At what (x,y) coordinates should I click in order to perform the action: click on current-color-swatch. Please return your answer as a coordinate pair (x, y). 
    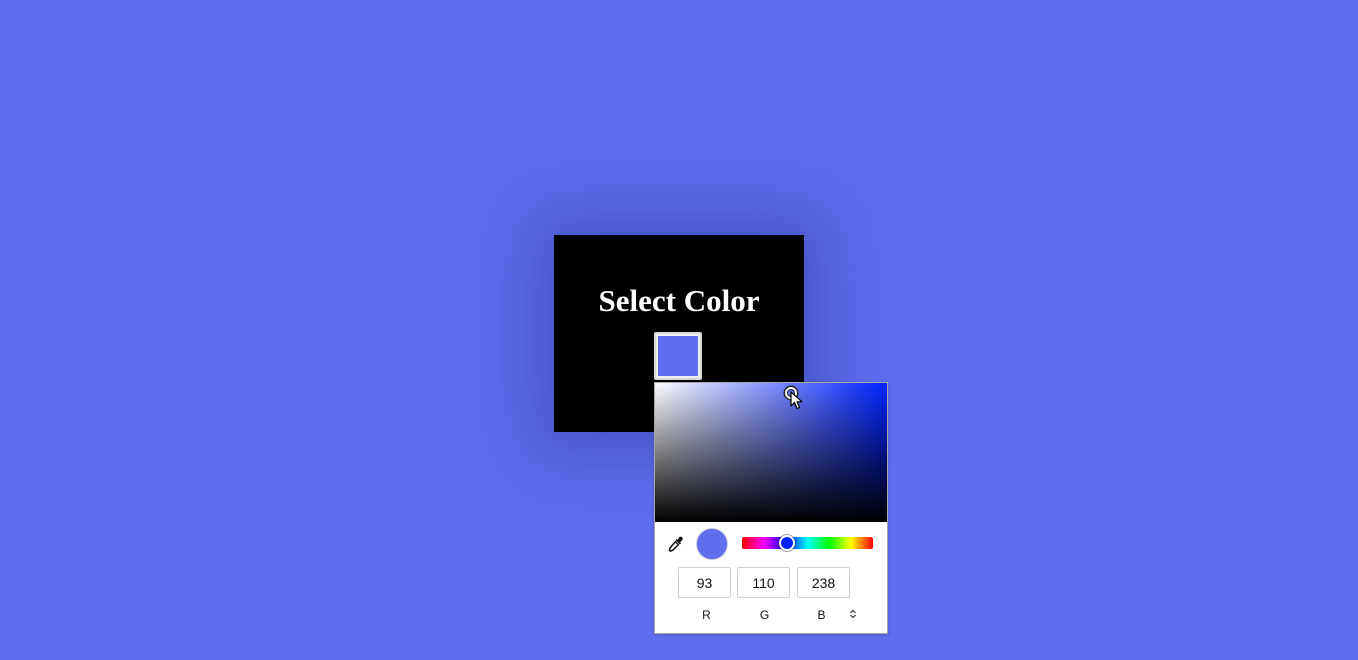
    Looking at the image, I should click on (712, 544).